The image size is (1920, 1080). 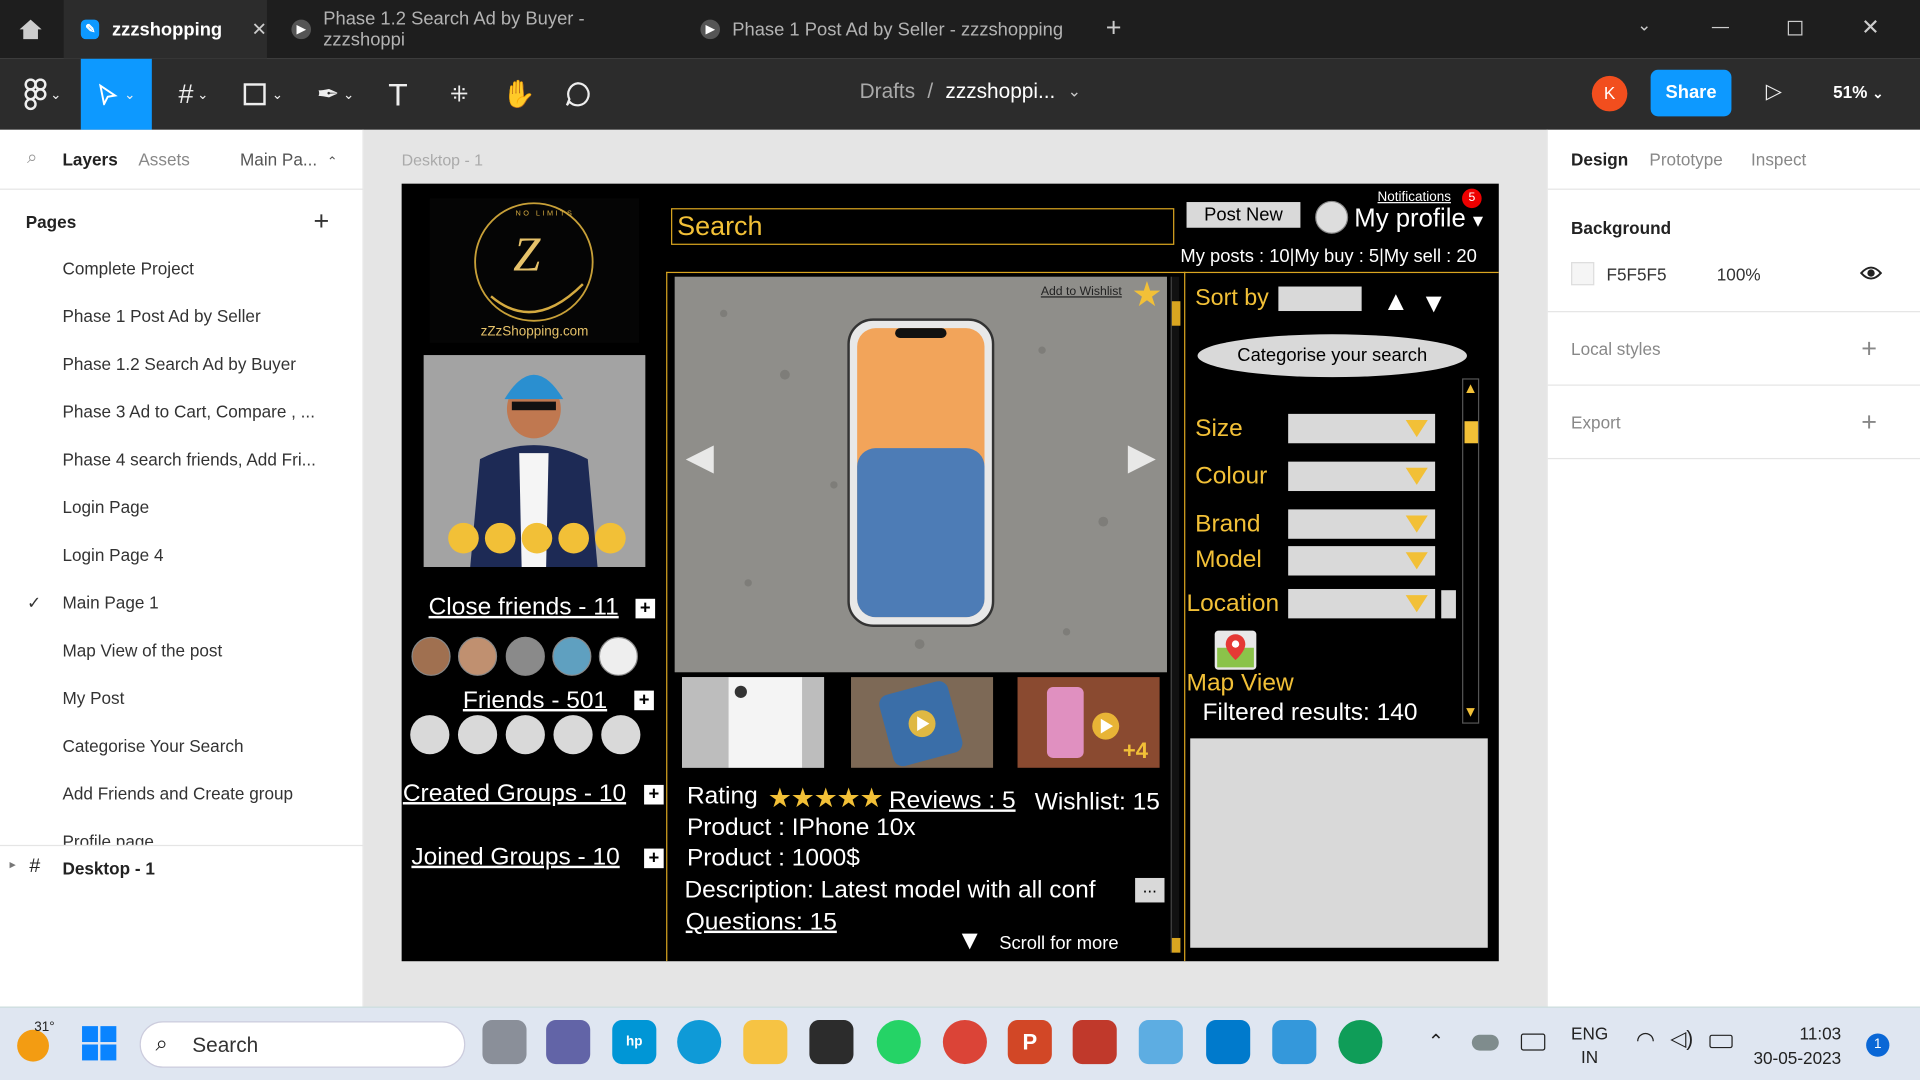 I want to click on page-item: Categorise Your Search, so click(x=181, y=746).